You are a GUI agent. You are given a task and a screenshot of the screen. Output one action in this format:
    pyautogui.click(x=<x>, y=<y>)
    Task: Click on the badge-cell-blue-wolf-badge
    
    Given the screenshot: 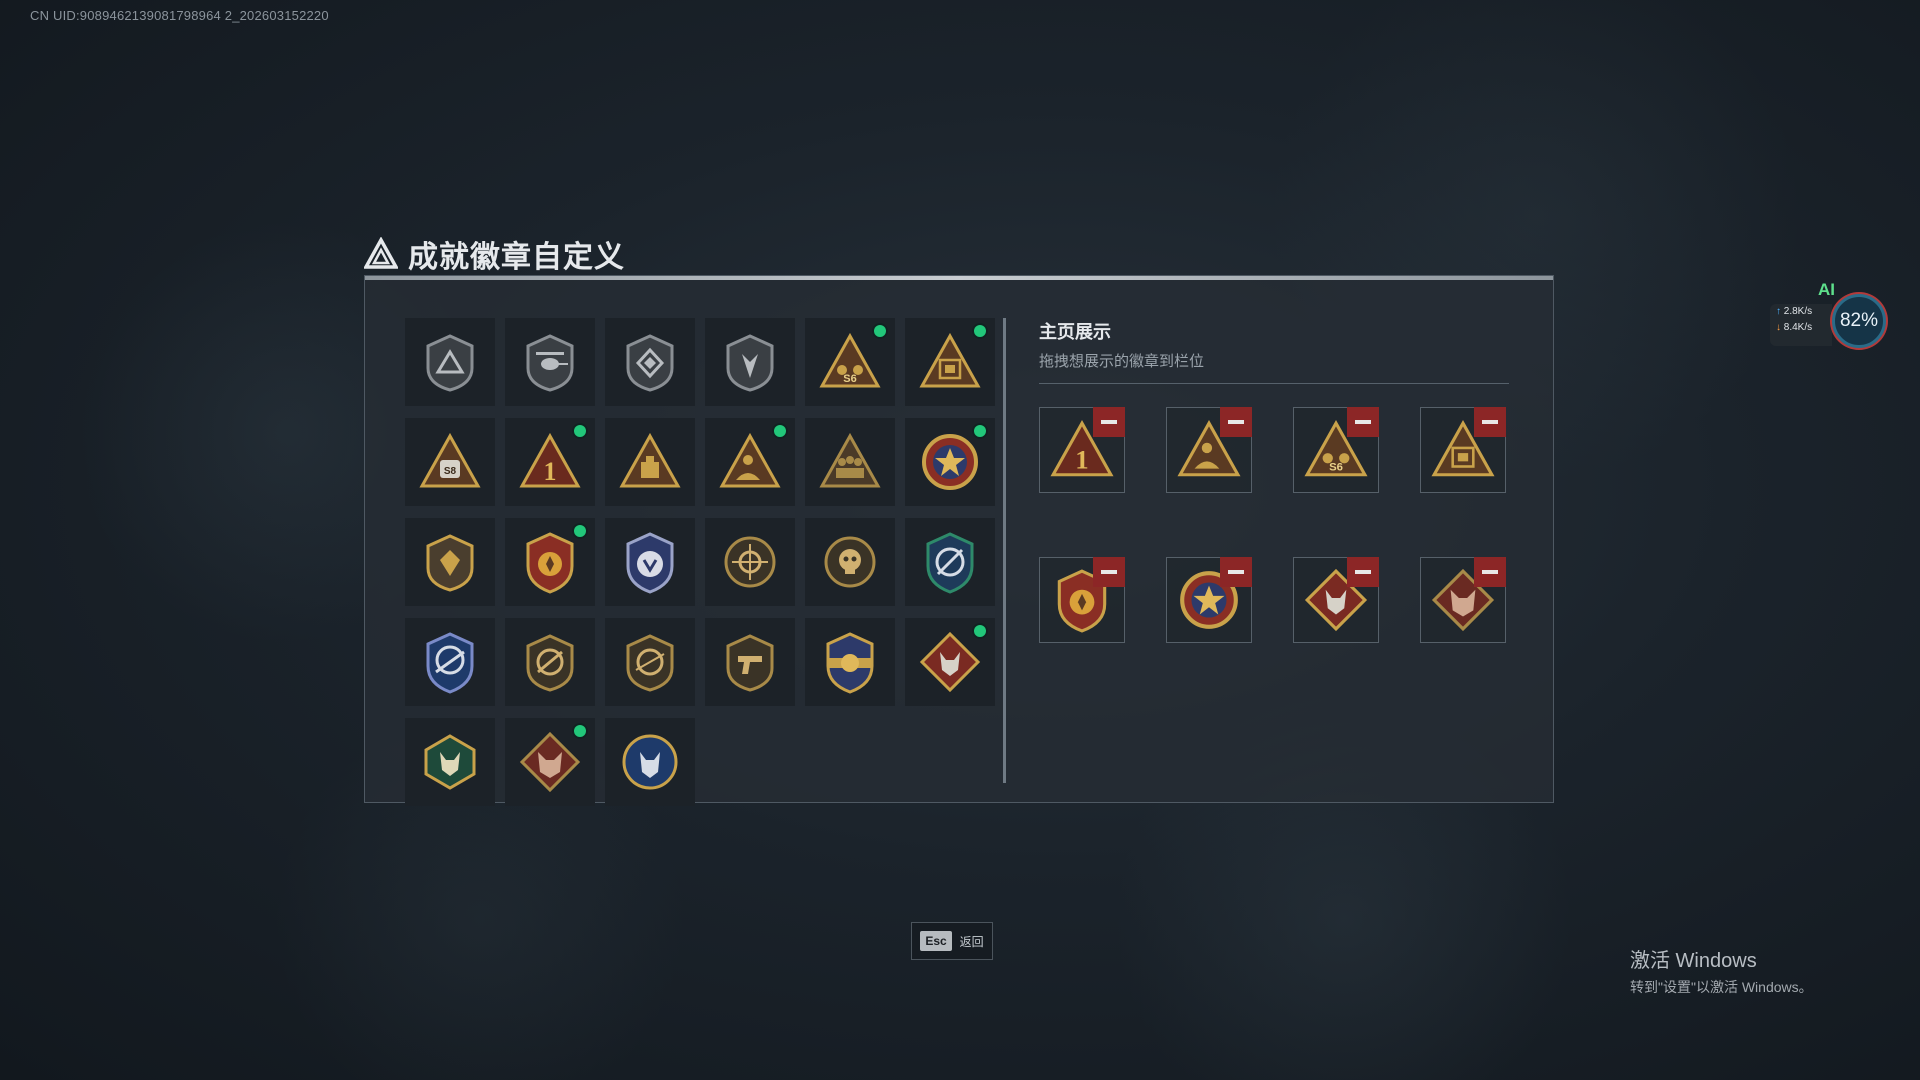 What is the action you would take?
    pyautogui.click(x=650, y=762)
    